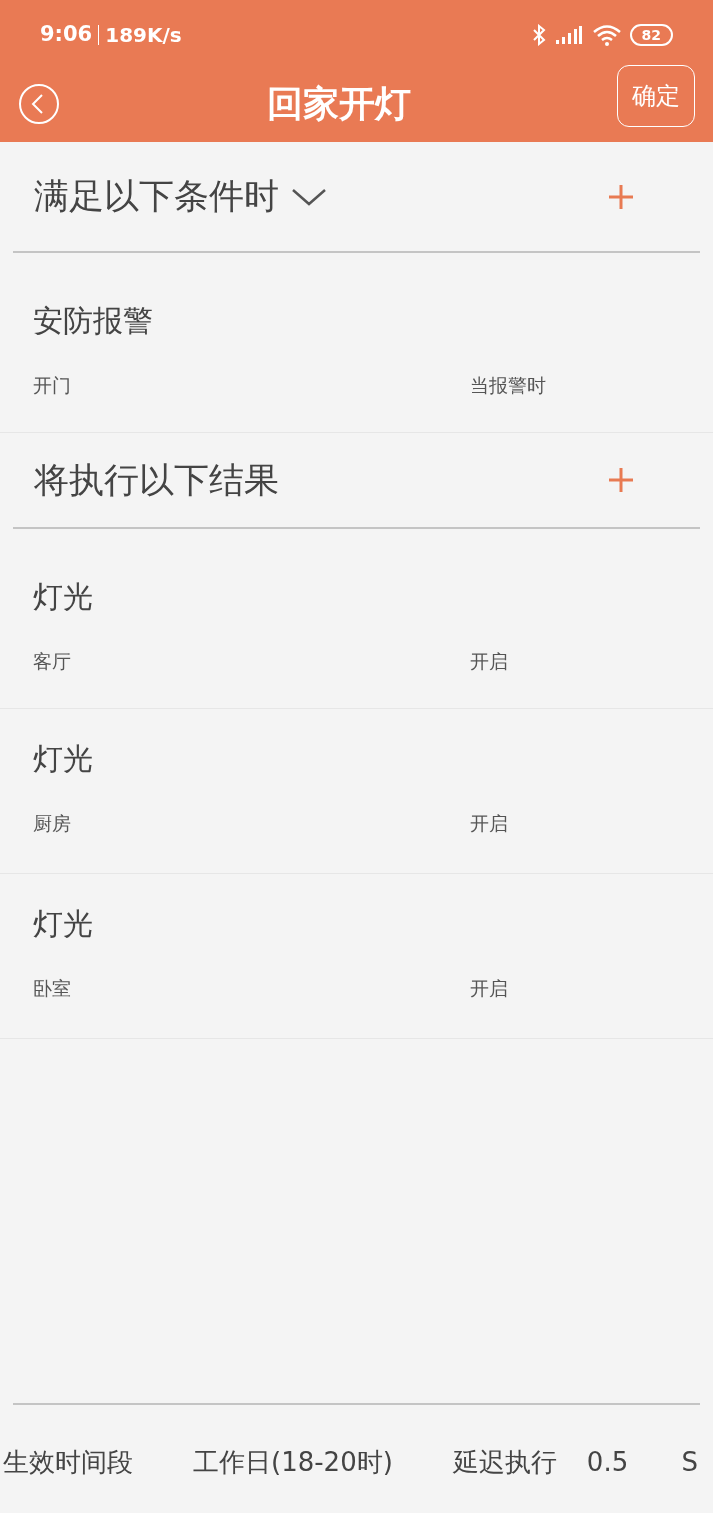 This screenshot has width=713, height=1513. What do you see at coordinates (52, 385) in the screenshot?
I see `device-name: 开门` at bounding box center [52, 385].